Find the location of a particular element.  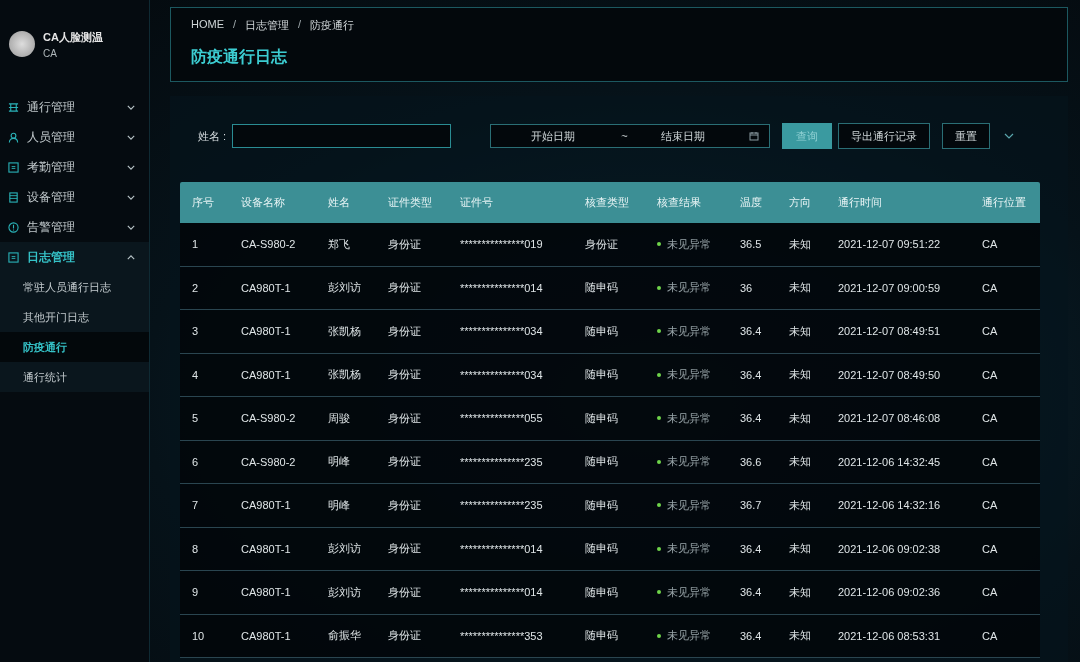

table-cell-text: CA-S980-2 is located at coordinates (269, 461).